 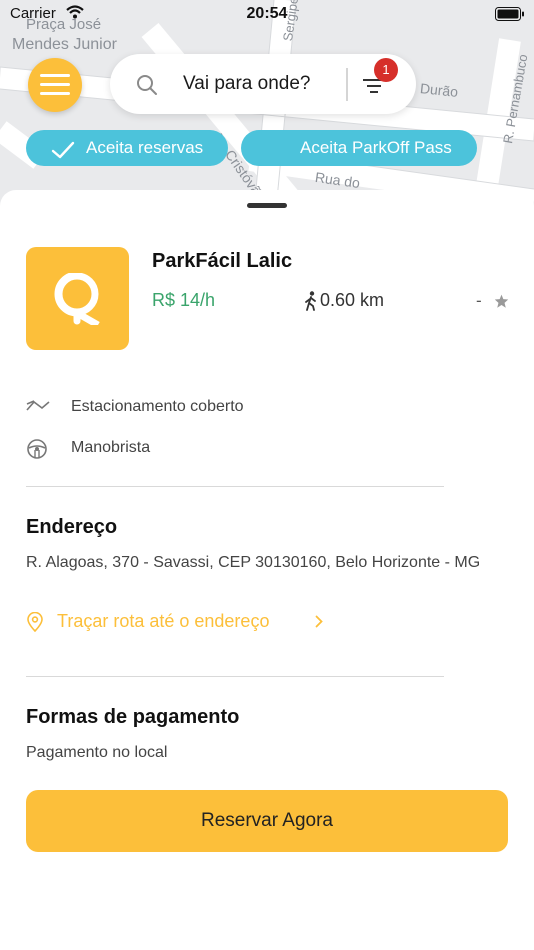 I want to click on steering-wheel-icon, so click(x=37, y=449).